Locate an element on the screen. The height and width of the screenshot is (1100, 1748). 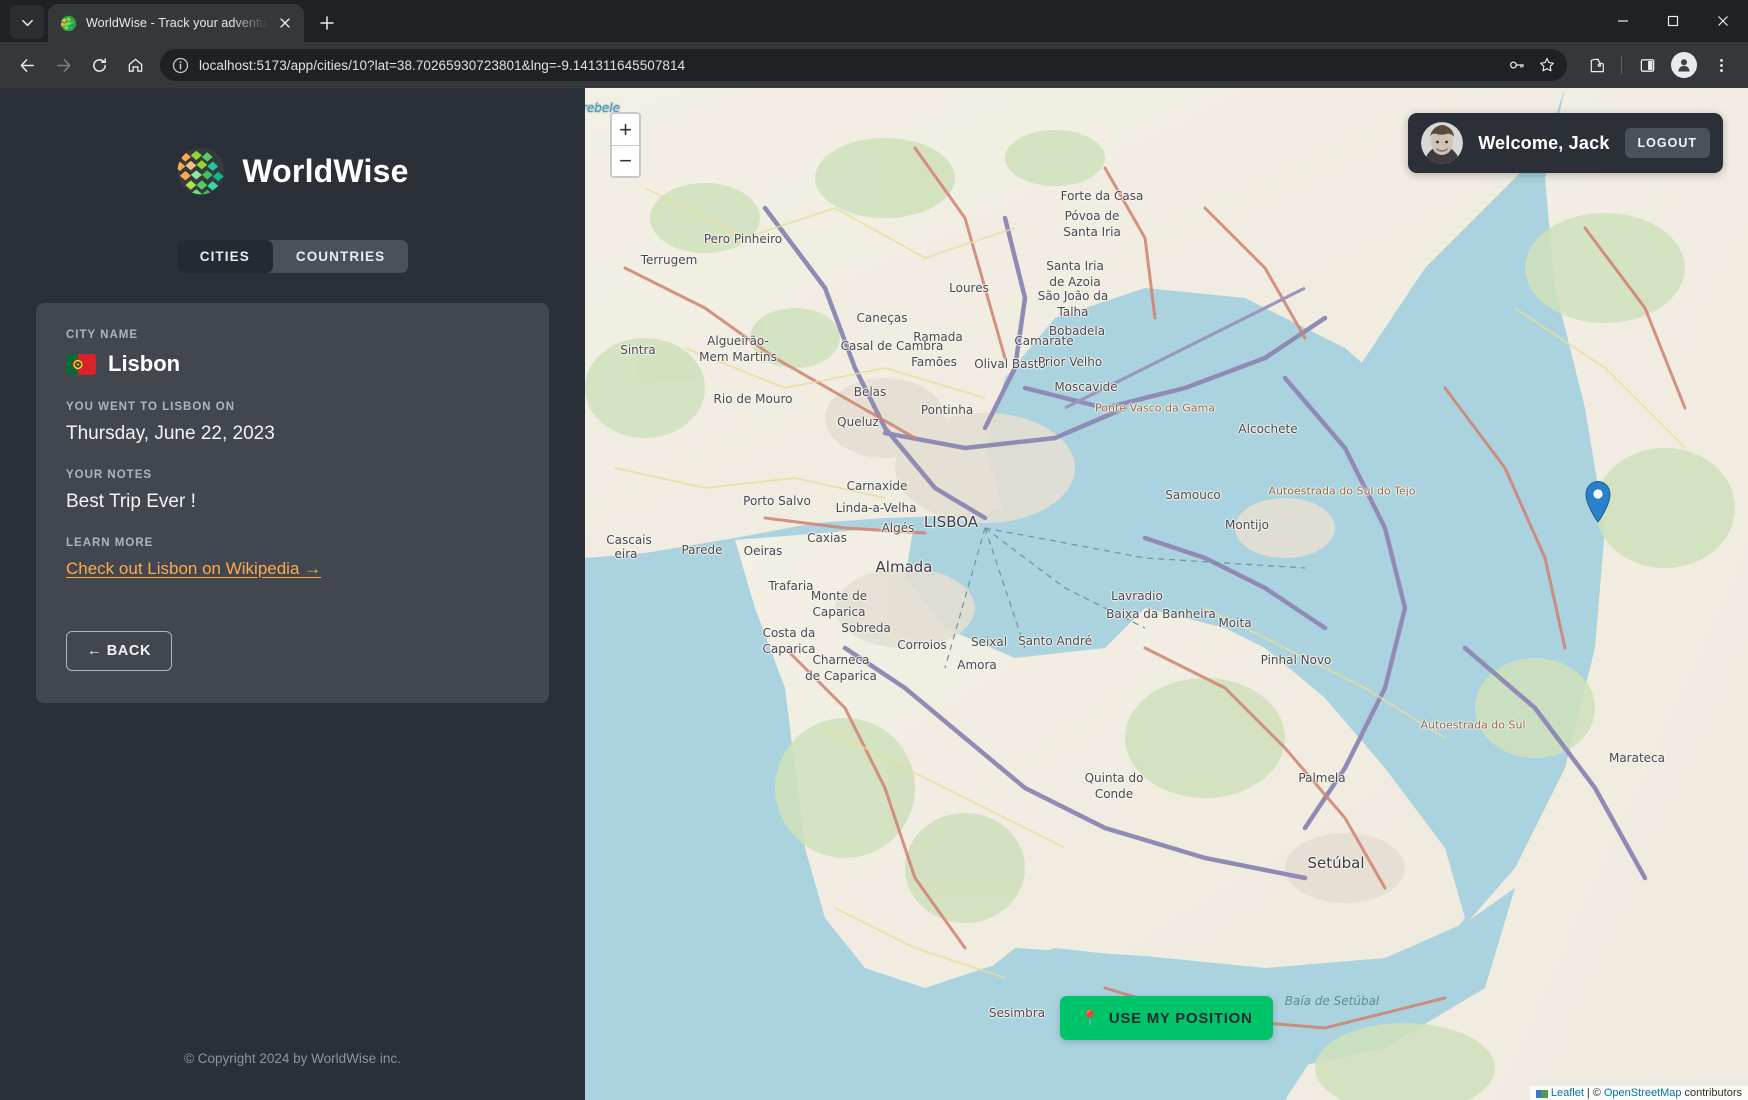
map-place-label: Samouco is located at coordinates (1193, 495).